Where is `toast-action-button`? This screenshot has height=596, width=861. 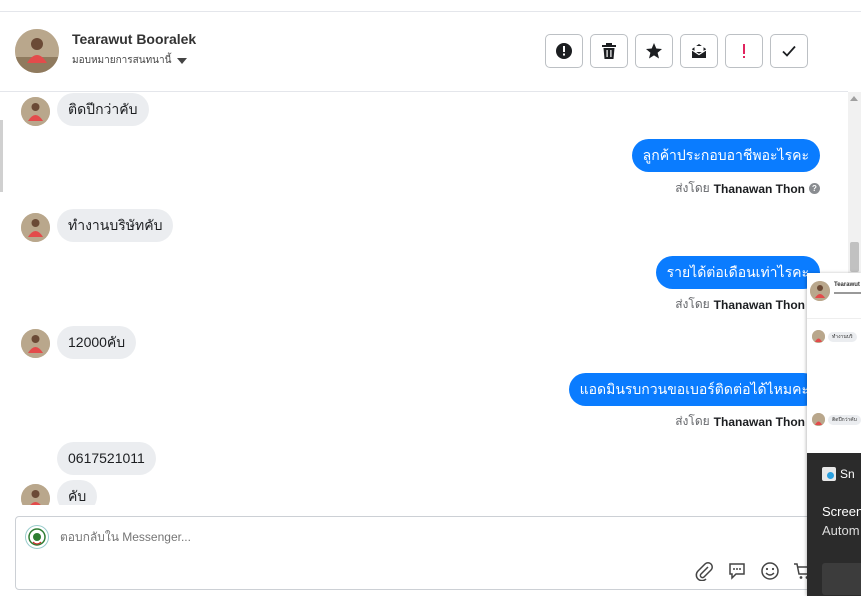 toast-action-button is located at coordinates (841, 579).